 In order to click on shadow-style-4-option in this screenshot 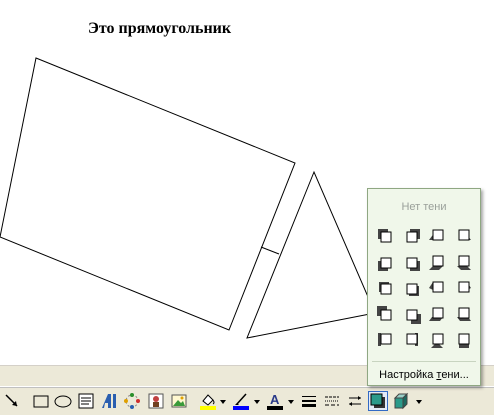, I will do `click(463, 236)`.